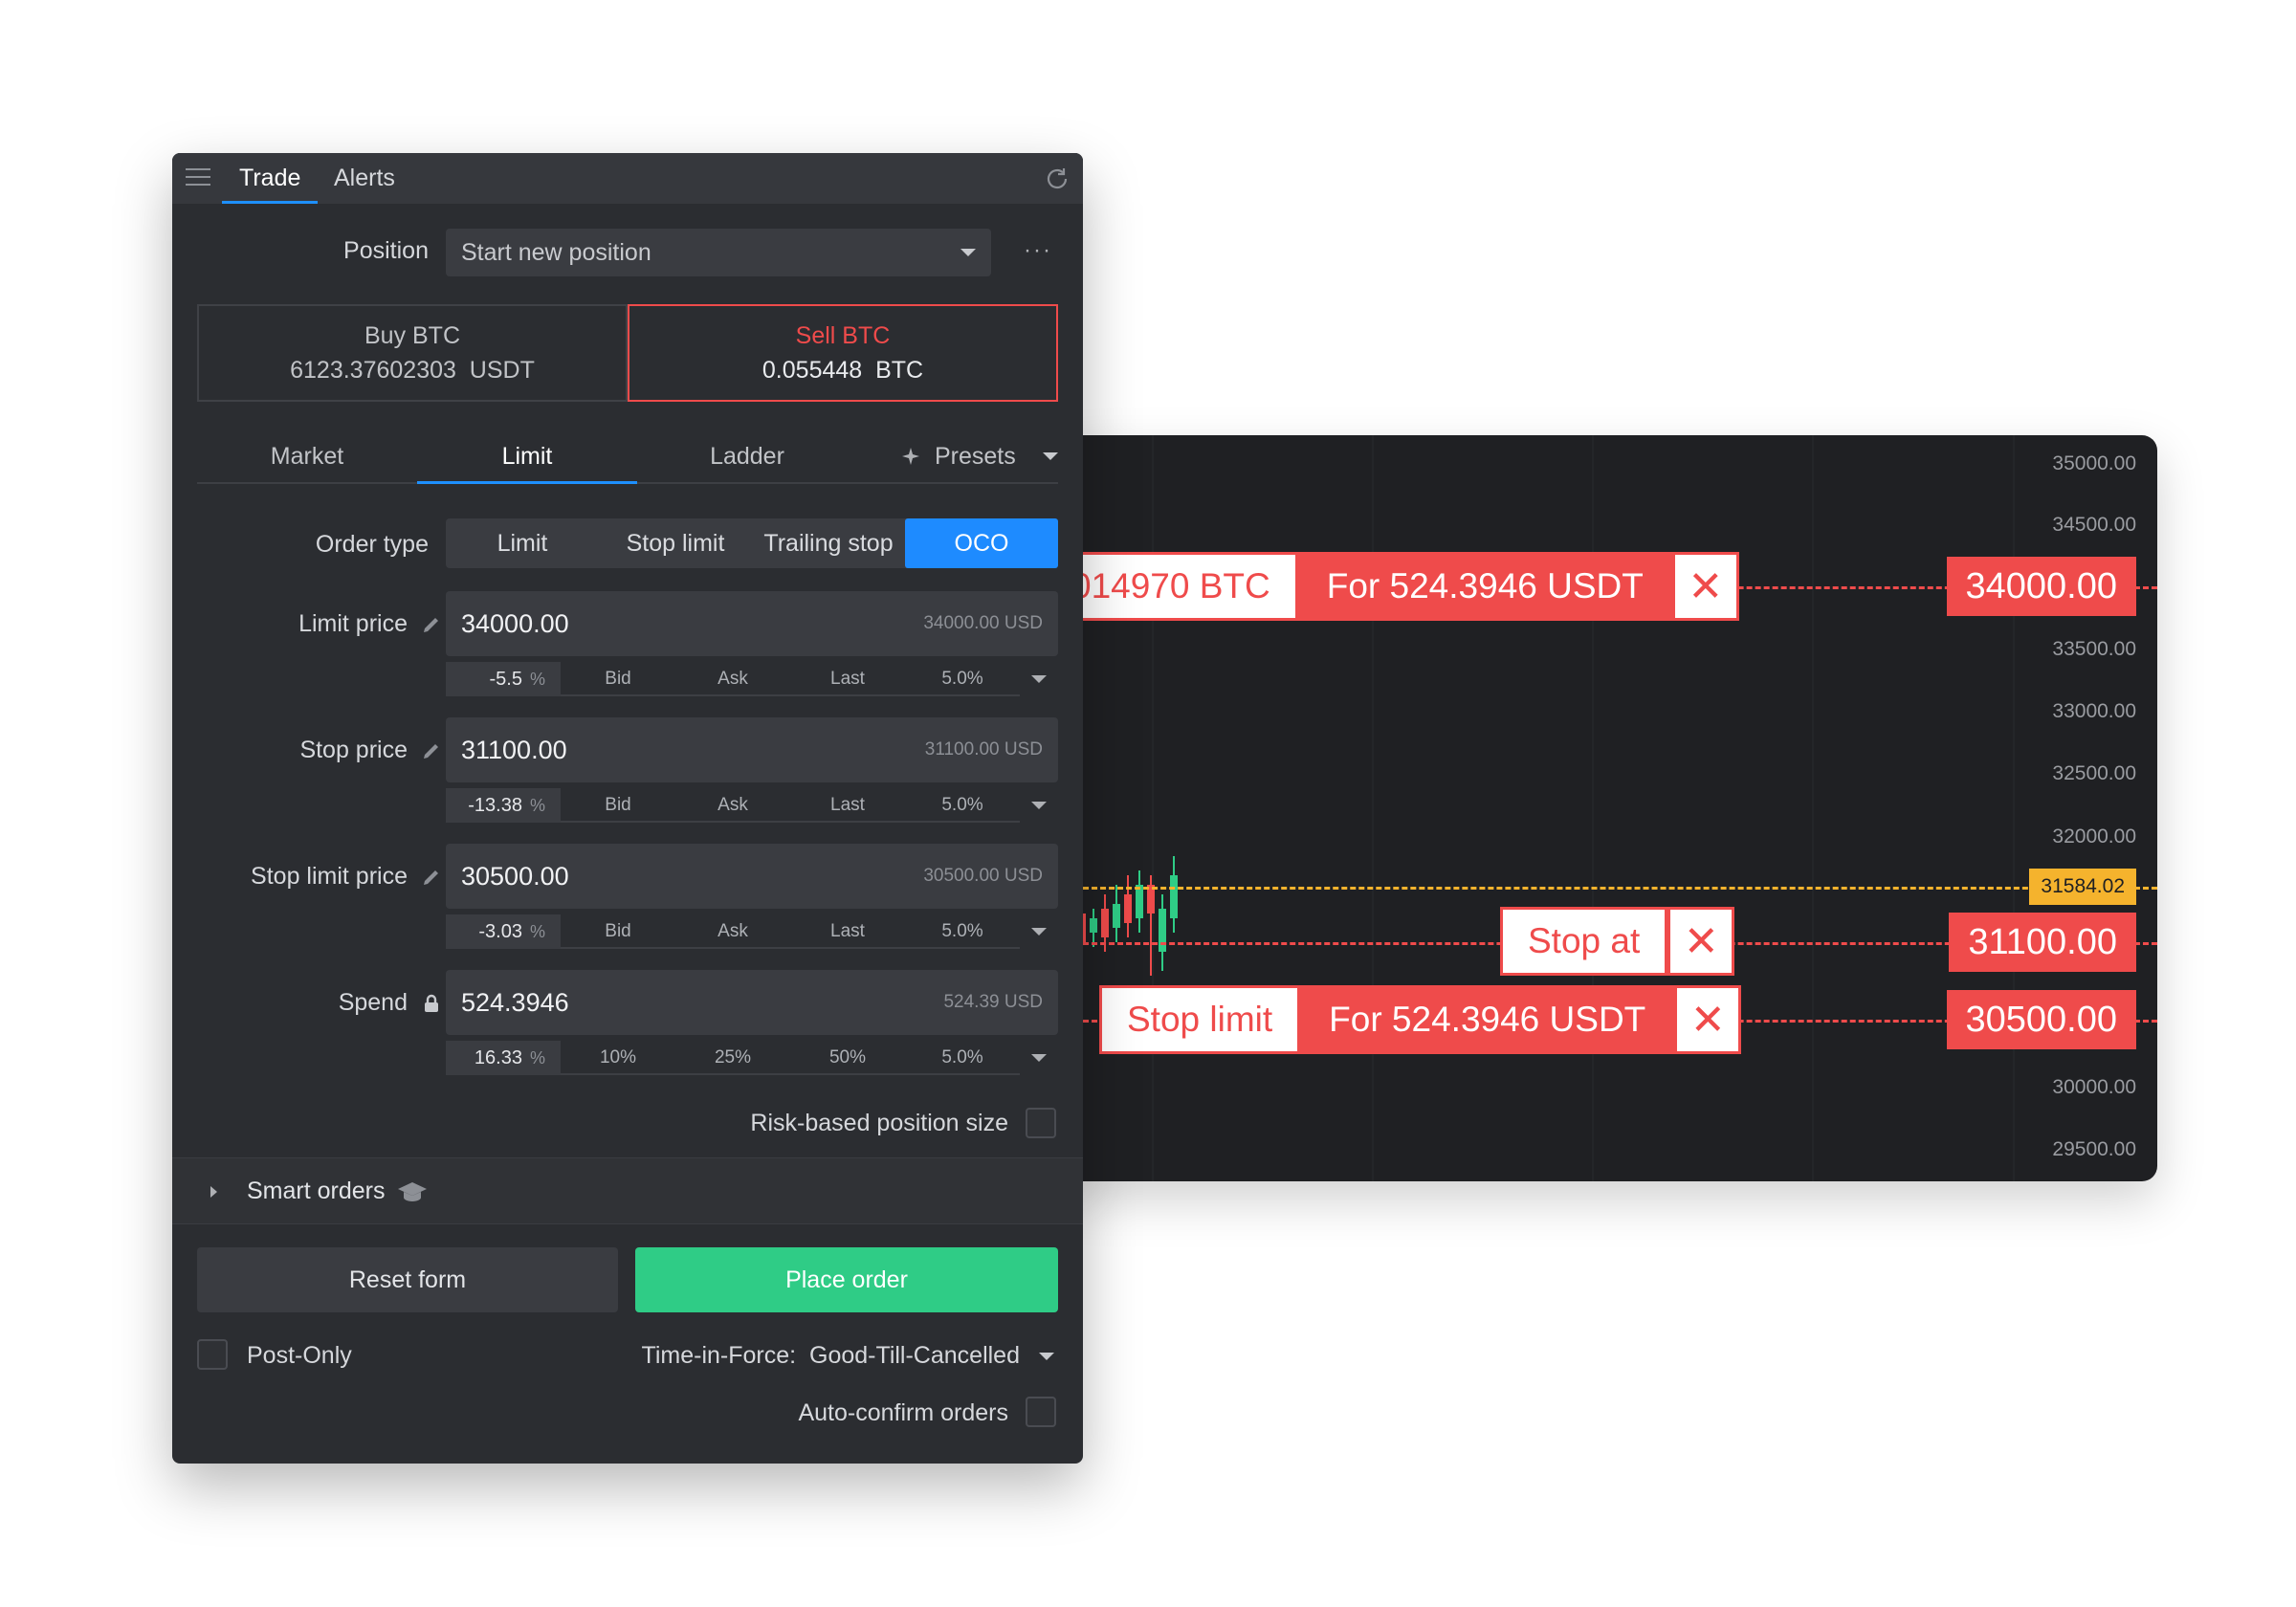 The width and height of the screenshot is (2296, 1607). What do you see at coordinates (847, 1279) in the screenshot?
I see `place-order-button: Place order` at bounding box center [847, 1279].